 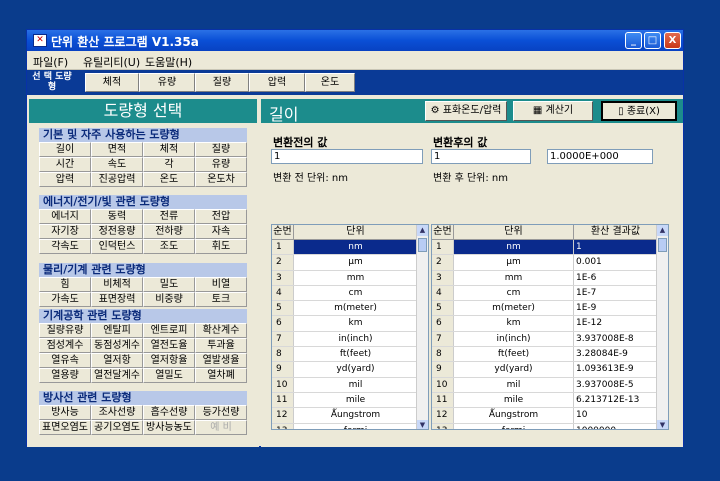 I want to click on table-row: 12 Ǻungstrom 10, so click(x=550, y=416).